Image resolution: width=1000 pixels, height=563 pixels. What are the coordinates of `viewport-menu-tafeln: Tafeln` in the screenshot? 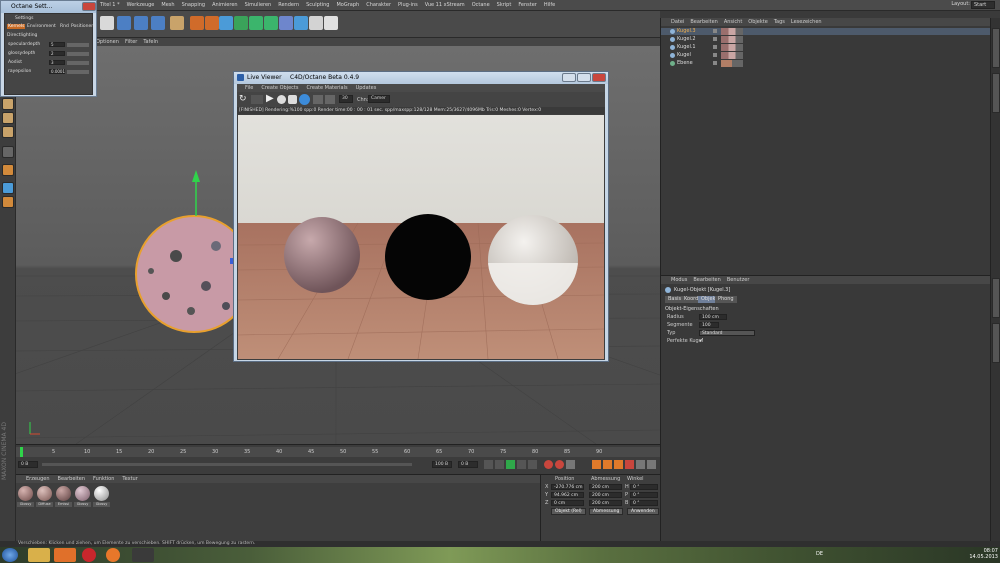 It's located at (150, 42).